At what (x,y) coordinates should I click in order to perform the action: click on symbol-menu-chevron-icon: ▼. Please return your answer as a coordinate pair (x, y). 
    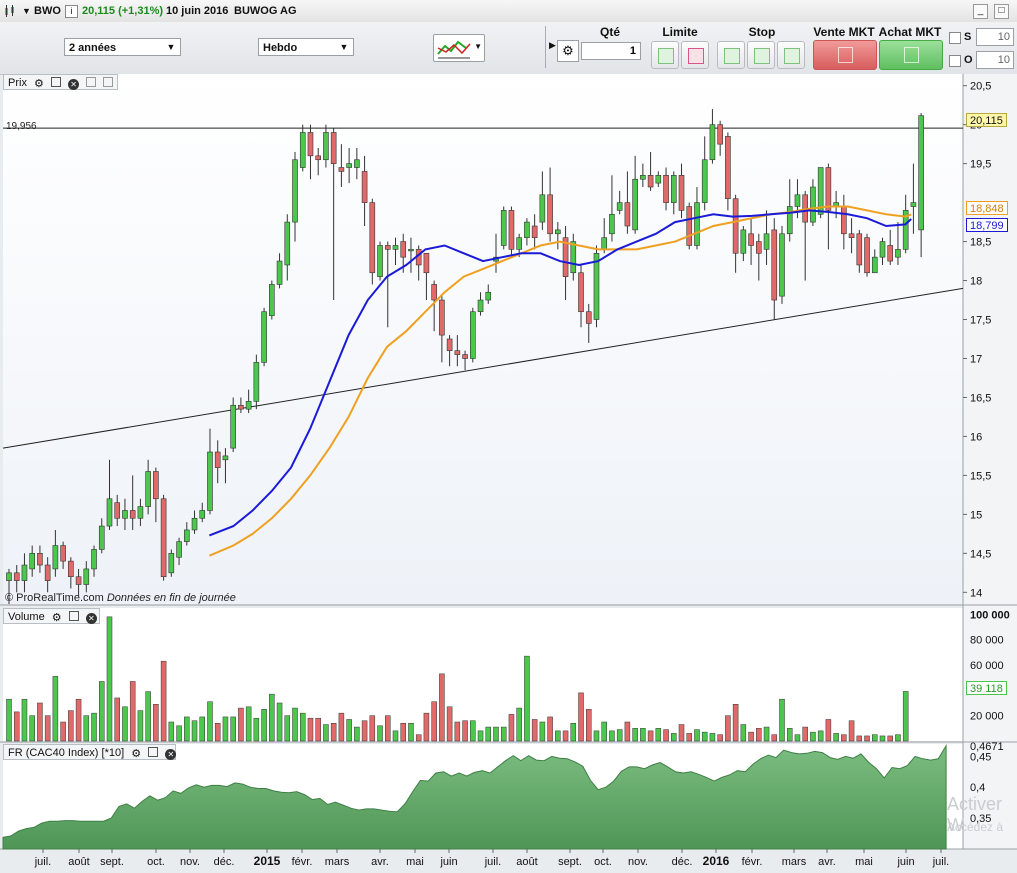
    Looking at the image, I should click on (26, 11).